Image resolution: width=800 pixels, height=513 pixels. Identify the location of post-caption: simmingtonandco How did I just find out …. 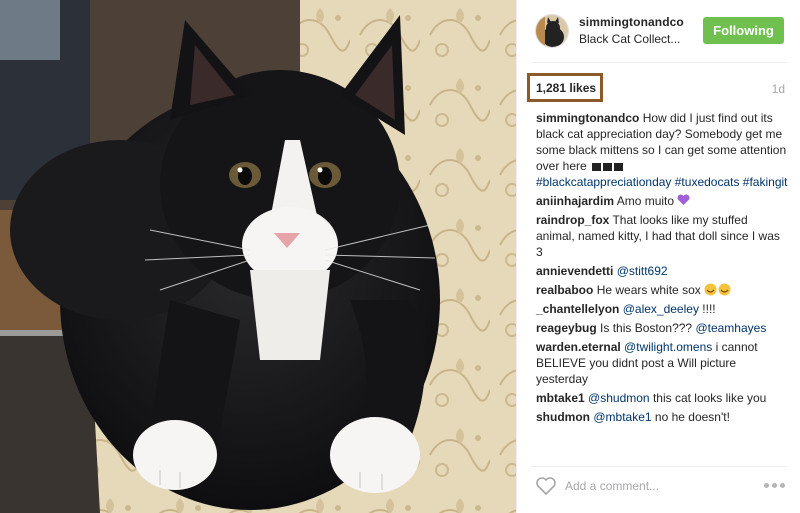
(662, 150).